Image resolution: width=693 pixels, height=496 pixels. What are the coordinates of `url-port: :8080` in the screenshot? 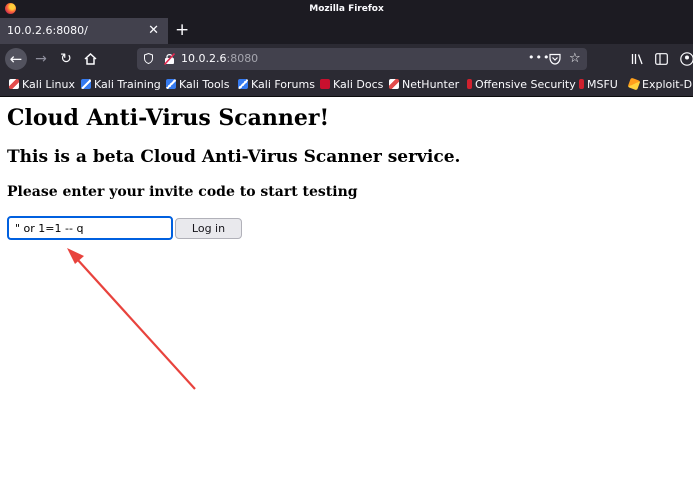 It's located at (242, 58).